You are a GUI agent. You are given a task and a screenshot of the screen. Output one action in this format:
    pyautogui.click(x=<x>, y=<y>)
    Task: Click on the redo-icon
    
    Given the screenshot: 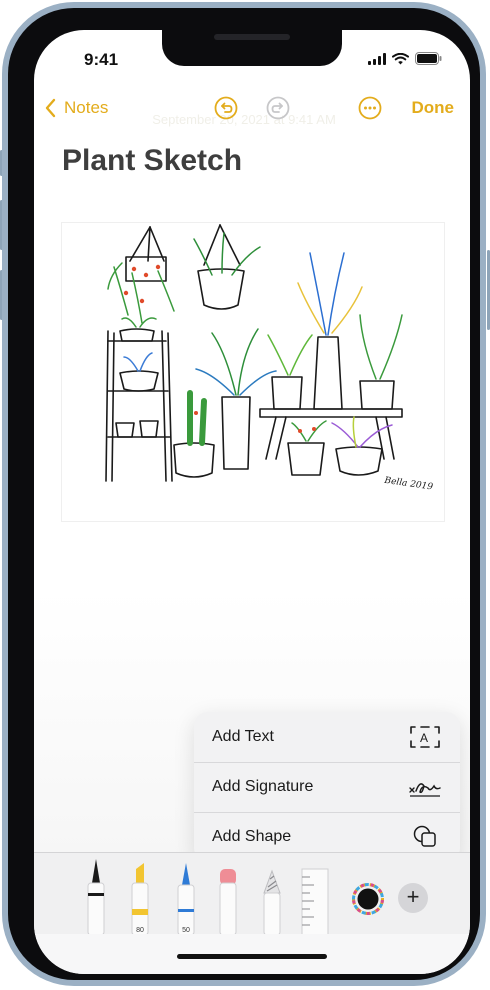 What is the action you would take?
    pyautogui.click(x=278, y=108)
    